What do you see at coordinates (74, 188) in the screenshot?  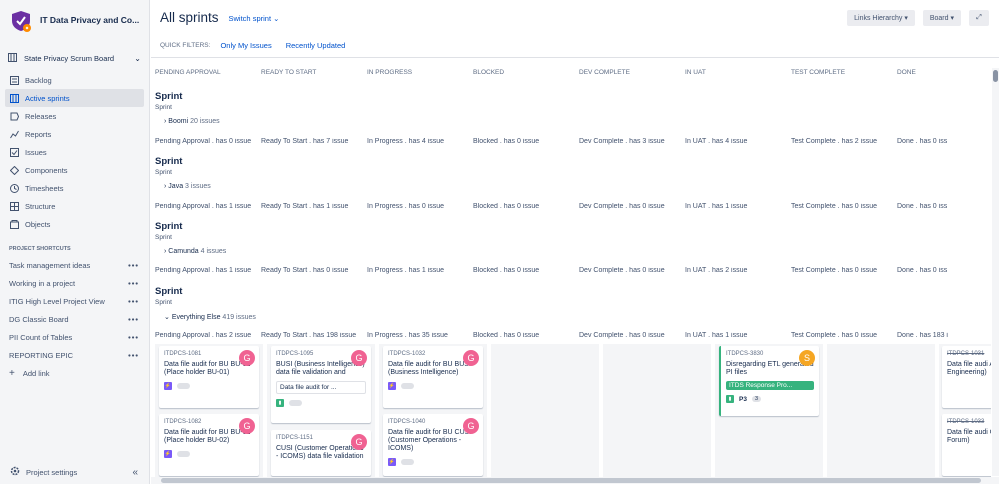 I see `sidebar-item-timesheets: Timesheets` at bounding box center [74, 188].